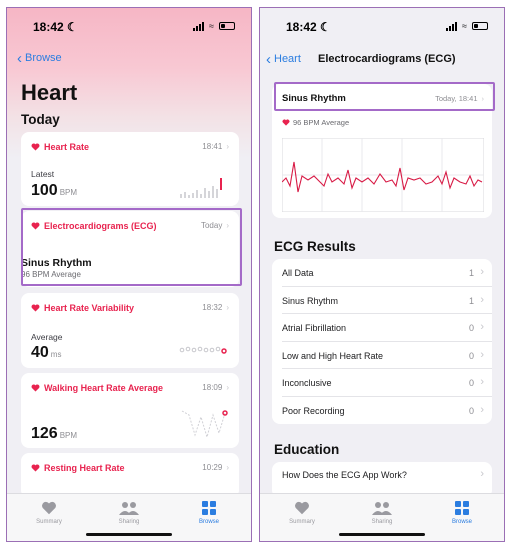 This screenshot has height=550, width=512. Describe the element at coordinates (130, 475) in the screenshot. I see `resting-heart-rate-card: Resting Heart Rate 10:29 ›` at that location.